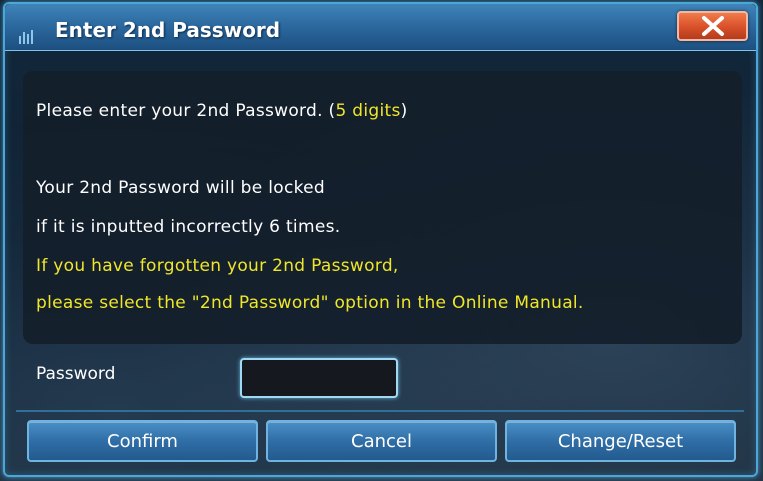 Image resolution: width=763 pixels, height=481 pixels. Describe the element at coordinates (76, 374) in the screenshot. I see `password-label: Password` at that location.